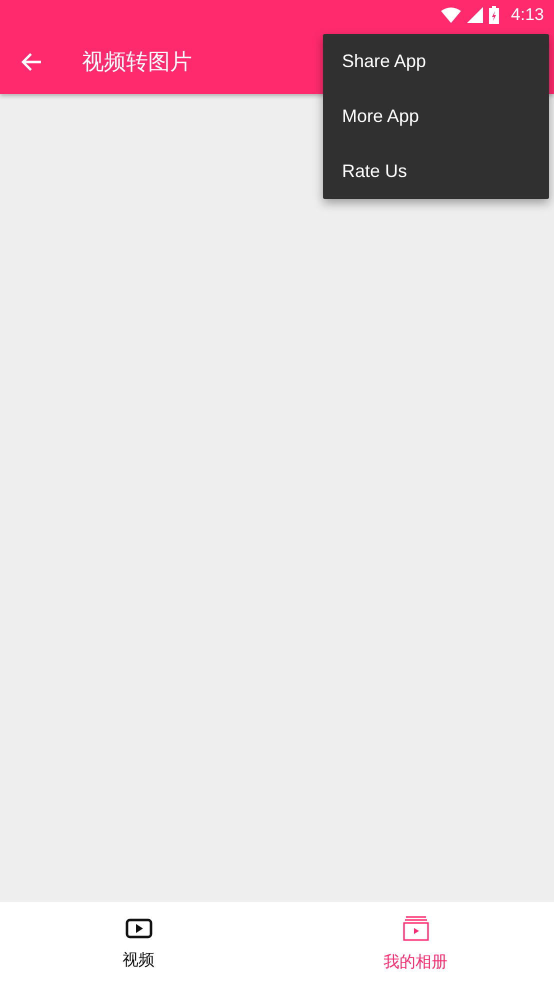 The height and width of the screenshot is (986, 554). I want to click on menu-item: Rate Us, so click(436, 171).